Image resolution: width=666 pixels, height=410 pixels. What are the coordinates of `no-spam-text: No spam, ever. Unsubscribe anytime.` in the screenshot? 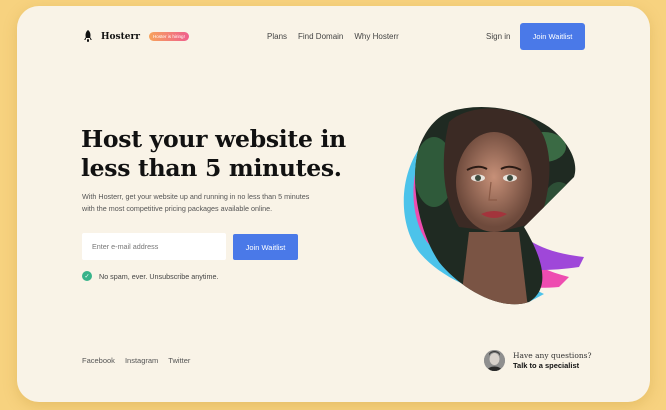 It's located at (159, 276).